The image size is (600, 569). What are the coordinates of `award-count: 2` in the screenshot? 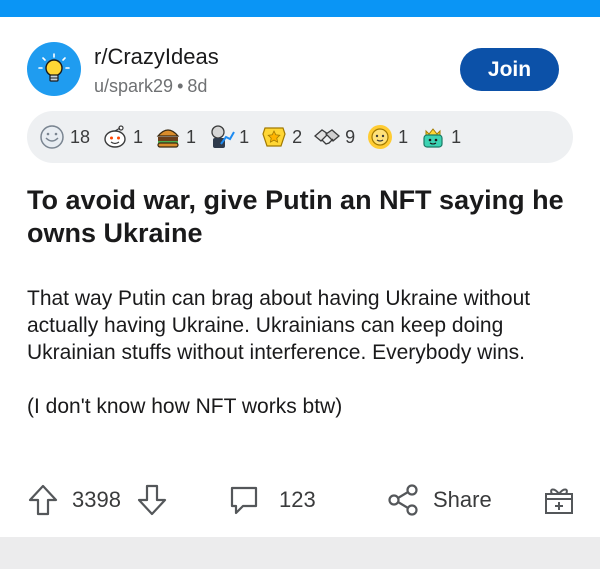 It's located at (297, 136).